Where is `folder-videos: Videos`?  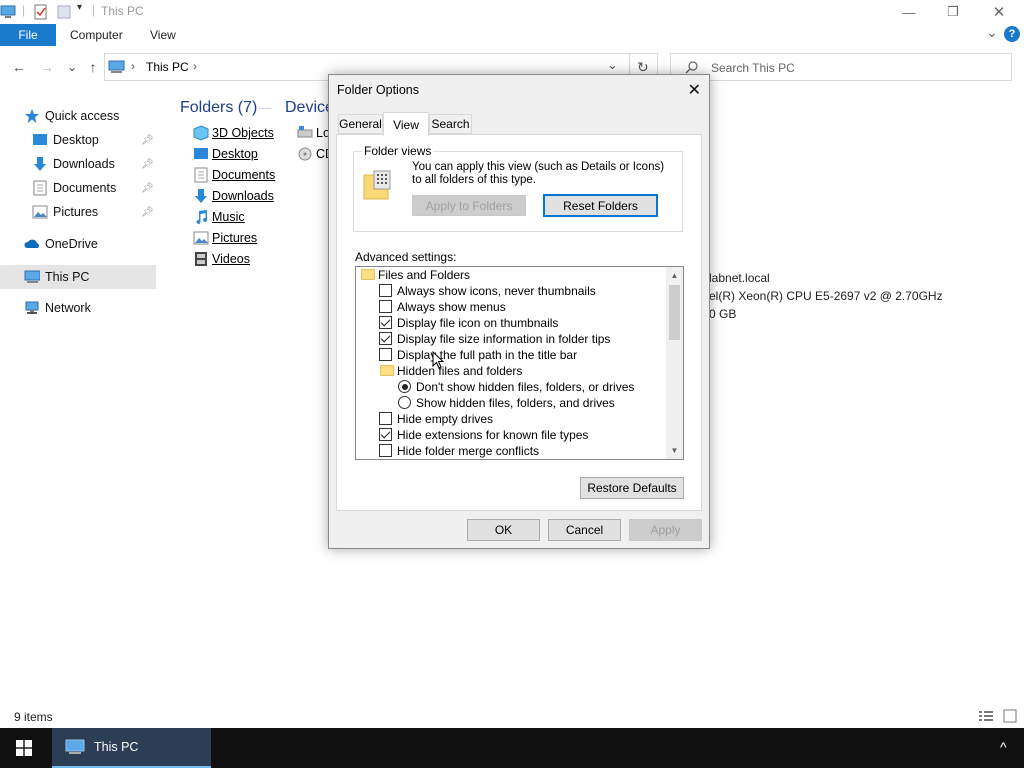
folder-videos: Videos is located at coordinates (221, 259).